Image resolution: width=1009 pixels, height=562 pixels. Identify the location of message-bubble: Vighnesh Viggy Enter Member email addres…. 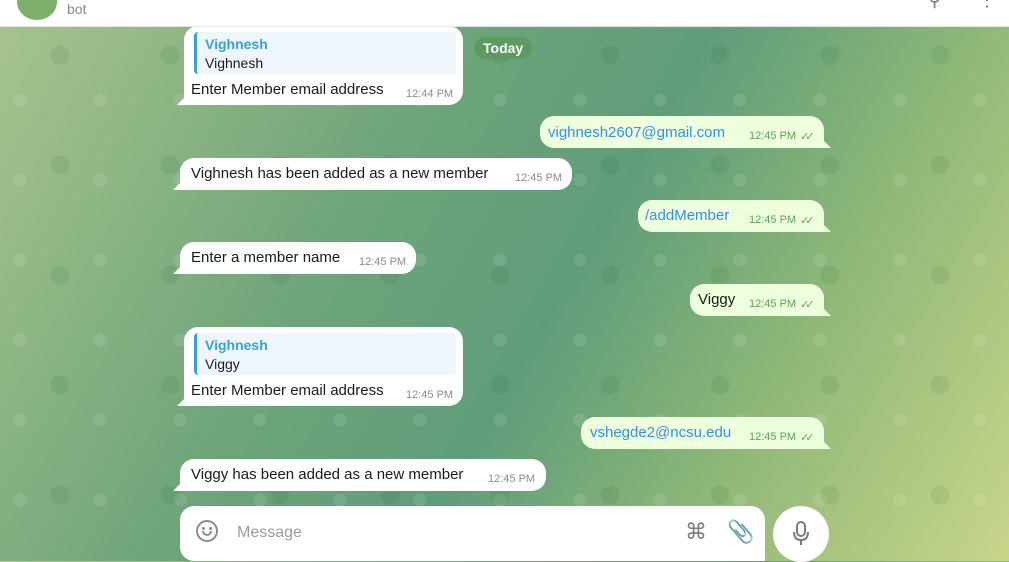
(323, 366).